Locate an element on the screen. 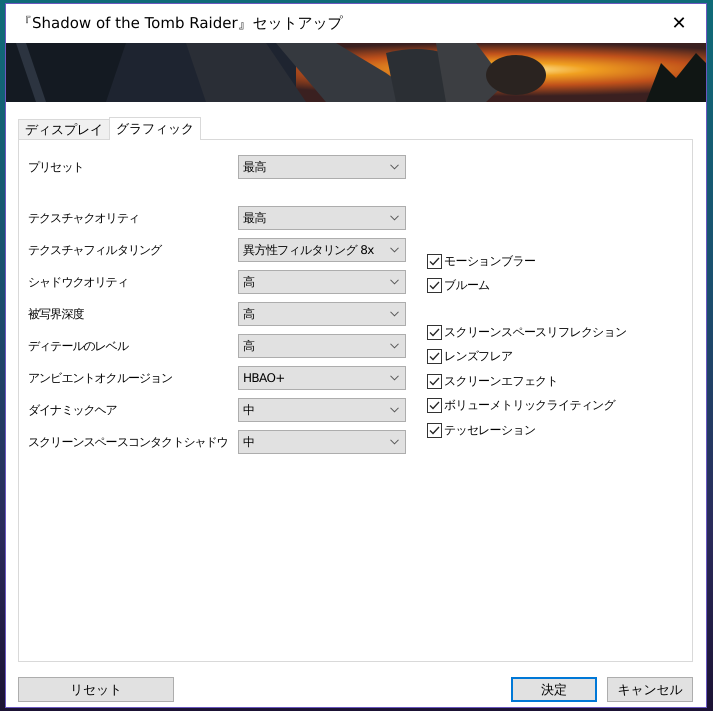 The width and height of the screenshot is (713, 711). dropdown: HBAO+ is located at coordinates (322, 378).